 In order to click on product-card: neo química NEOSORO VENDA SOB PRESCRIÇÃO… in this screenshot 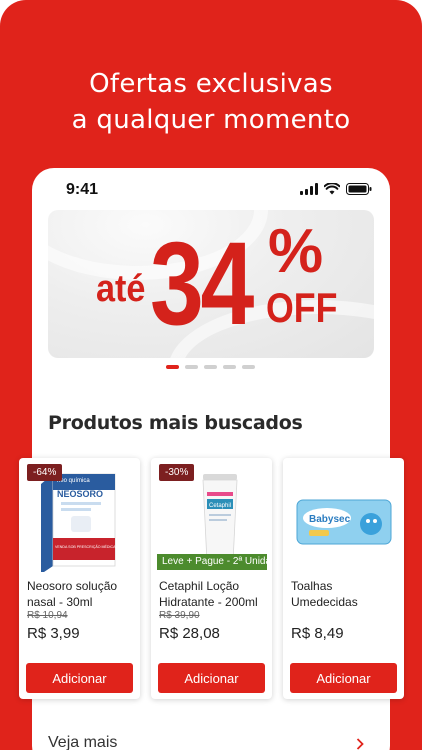, I will do `click(79, 578)`.